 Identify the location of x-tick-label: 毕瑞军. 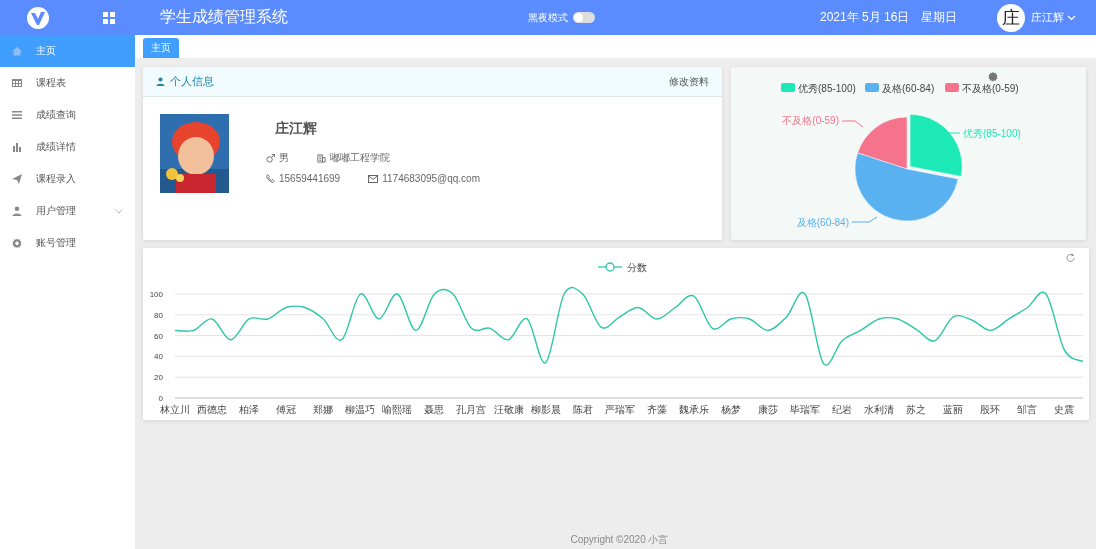
(805, 409).